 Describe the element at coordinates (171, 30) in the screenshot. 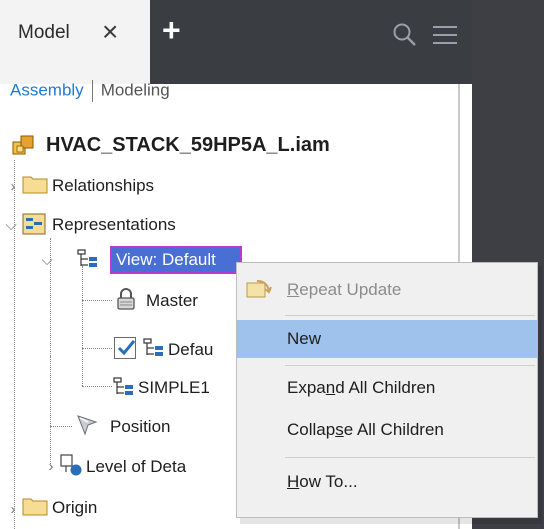

I see `plus-icon: +` at that location.